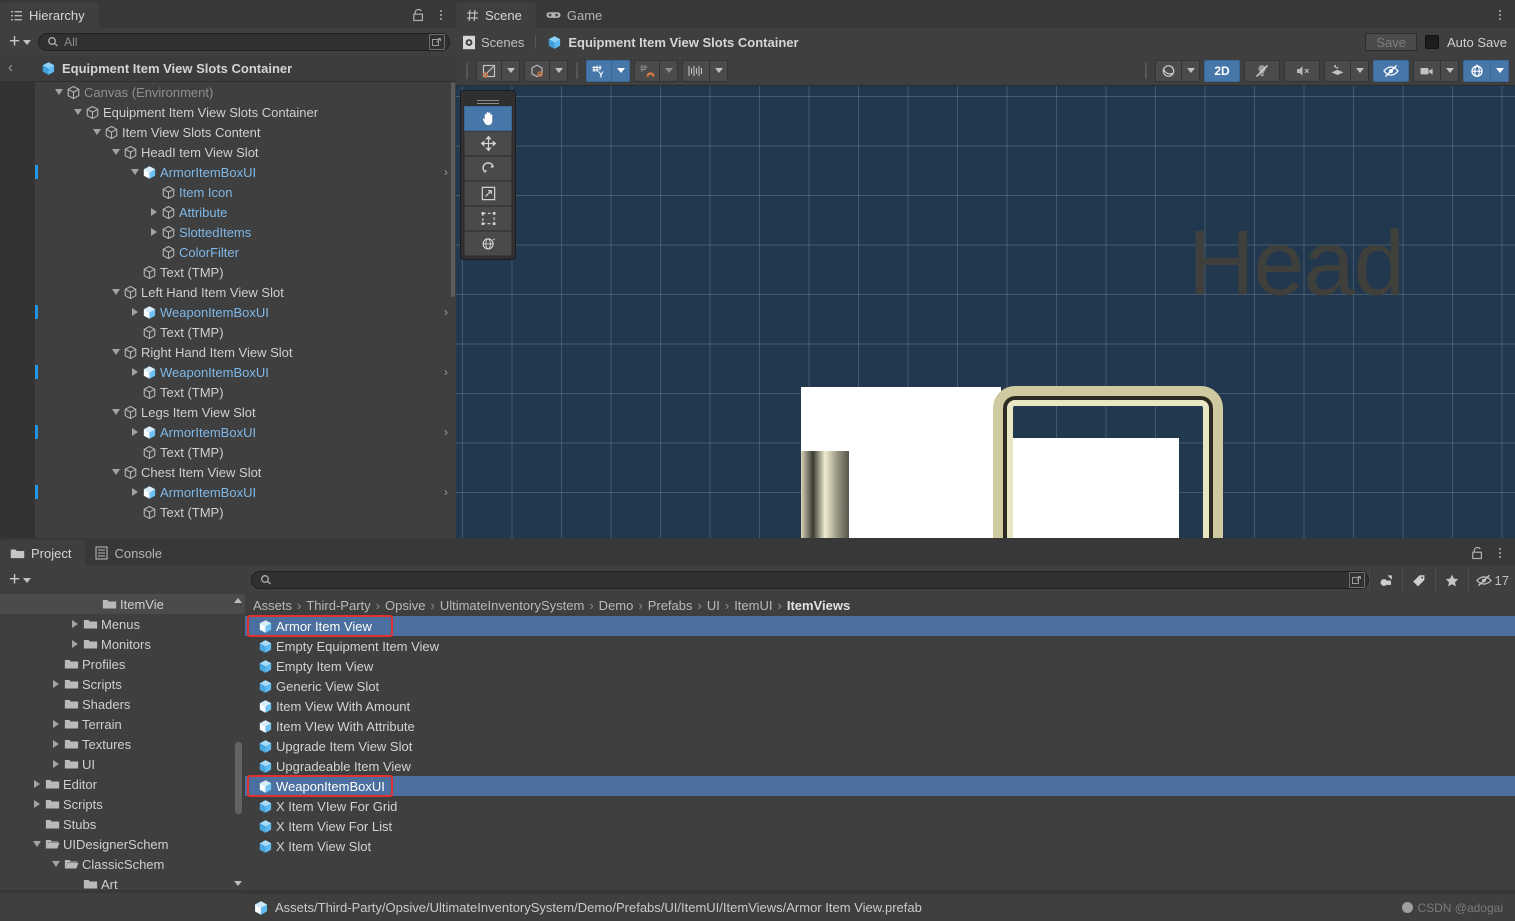 This screenshot has height=921, width=1515. What do you see at coordinates (880, 806) in the screenshot?
I see `asset-row: X Item VIew For Grid` at bounding box center [880, 806].